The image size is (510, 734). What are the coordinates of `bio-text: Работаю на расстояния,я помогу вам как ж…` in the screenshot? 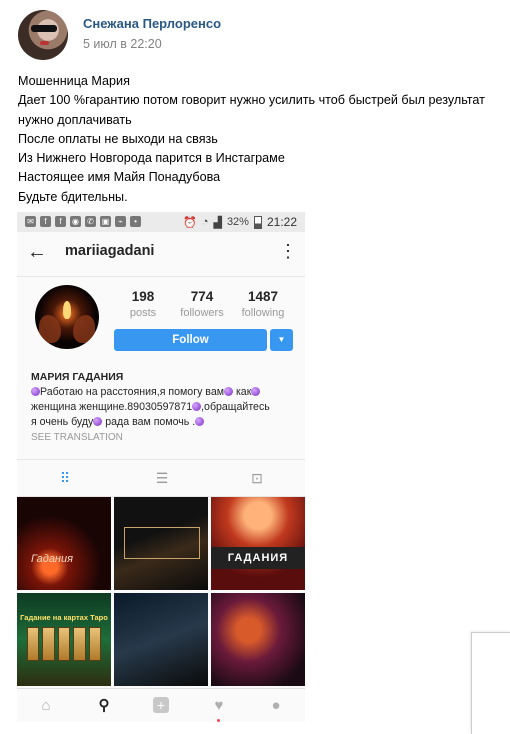 It's located at (166, 407).